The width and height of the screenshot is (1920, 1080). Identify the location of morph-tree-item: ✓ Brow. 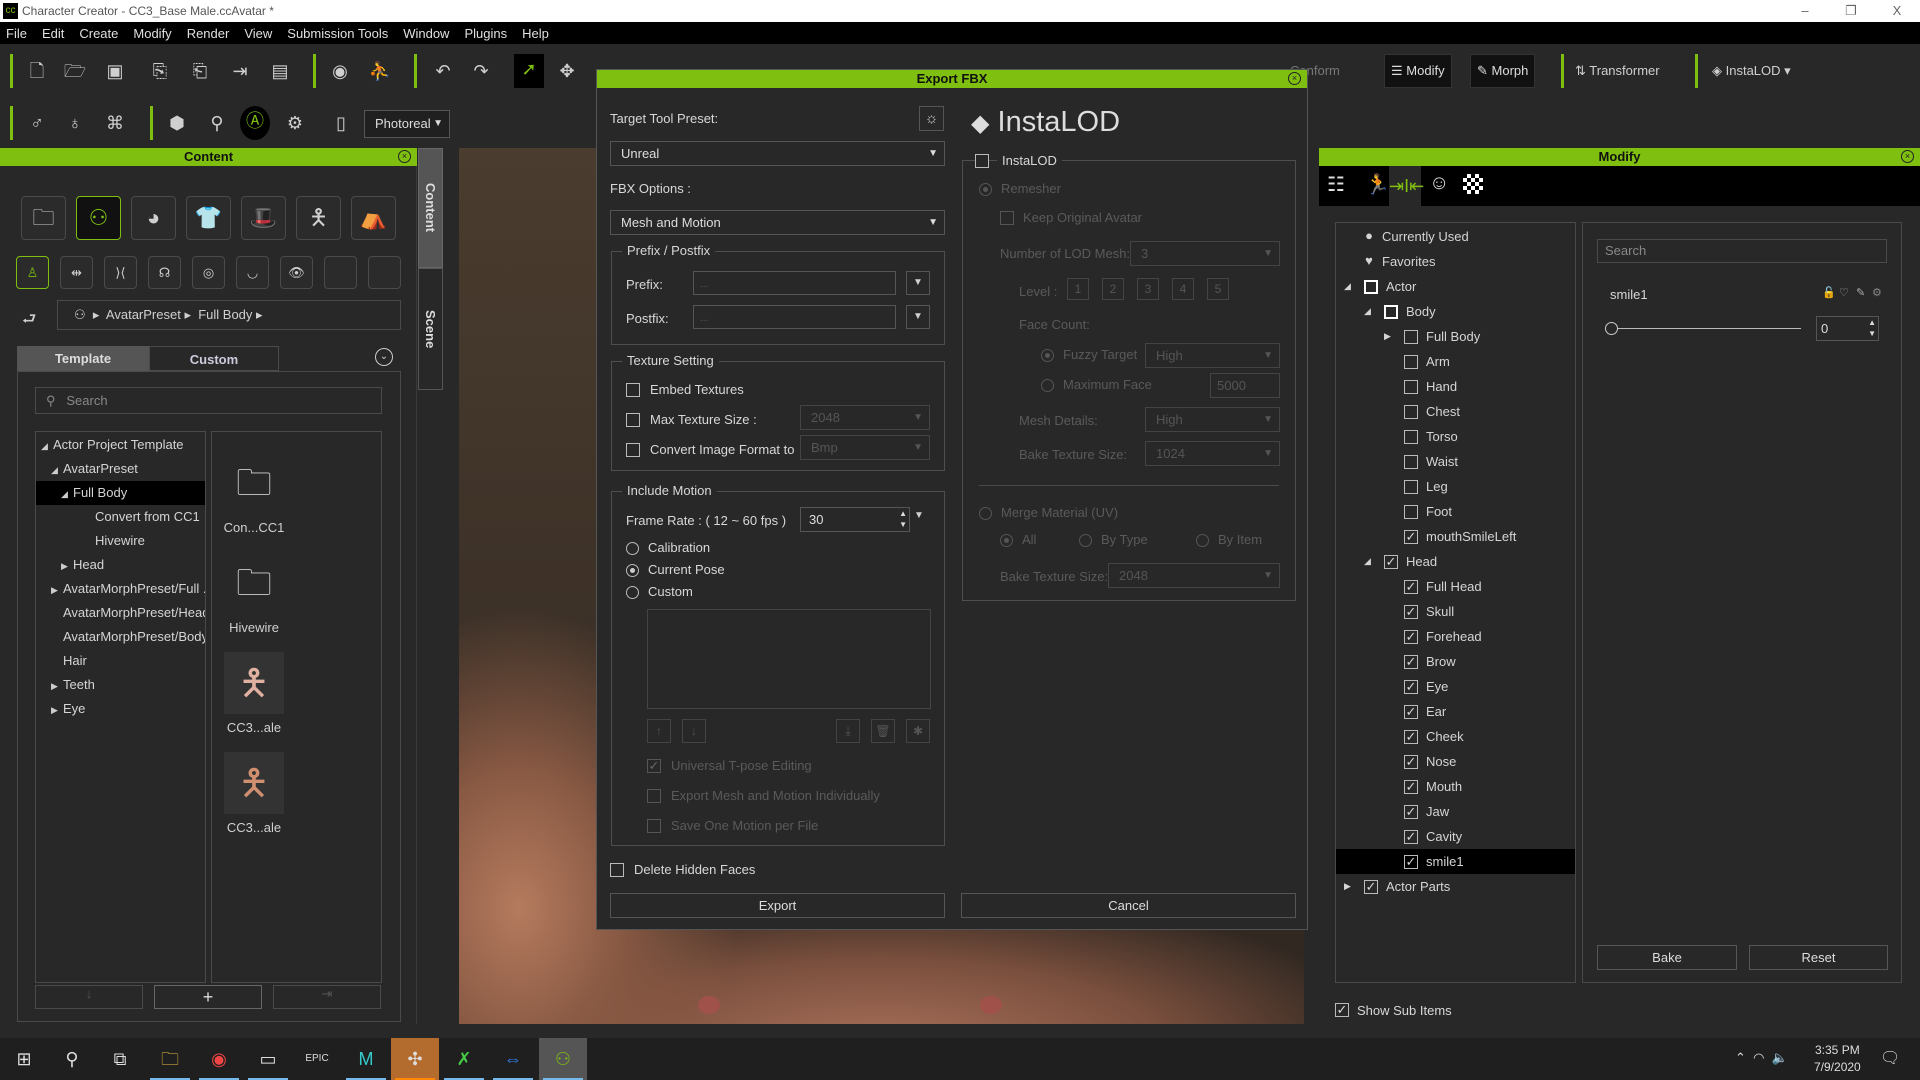
(1455, 661).